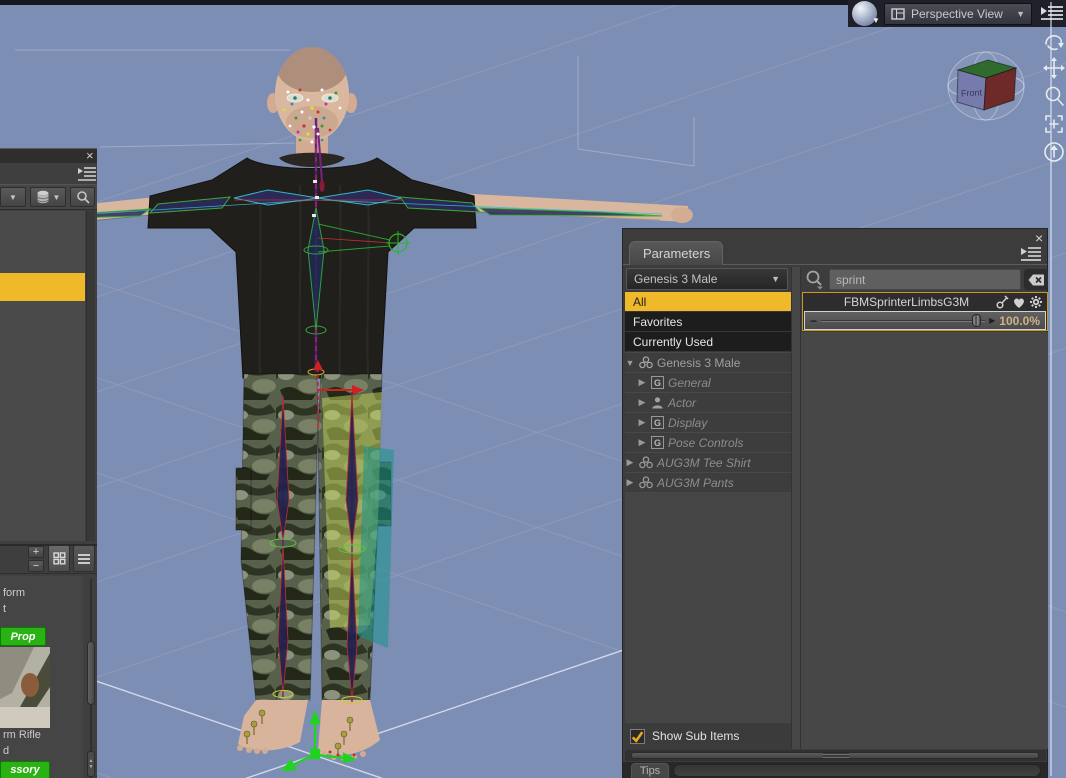  What do you see at coordinates (25, 769) in the screenshot?
I see `accessory-badge: ssory` at bounding box center [25, 769].